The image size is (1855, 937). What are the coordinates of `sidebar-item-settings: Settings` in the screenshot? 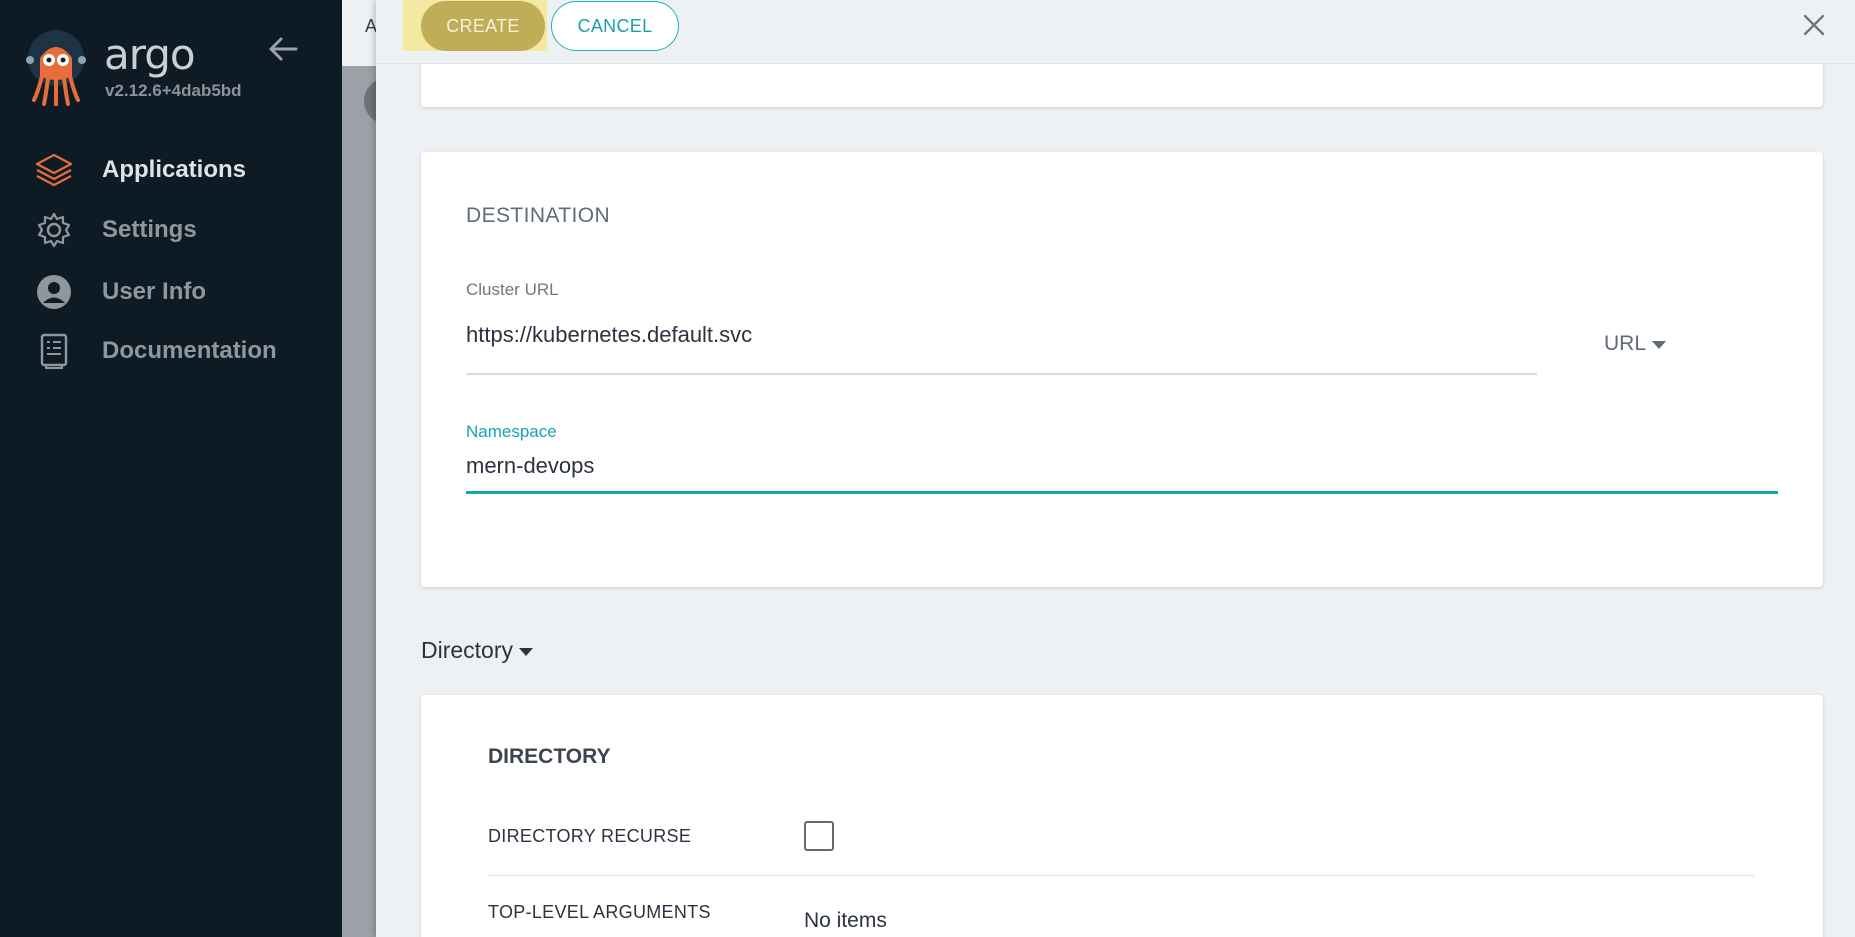 It's located at (115, 230).